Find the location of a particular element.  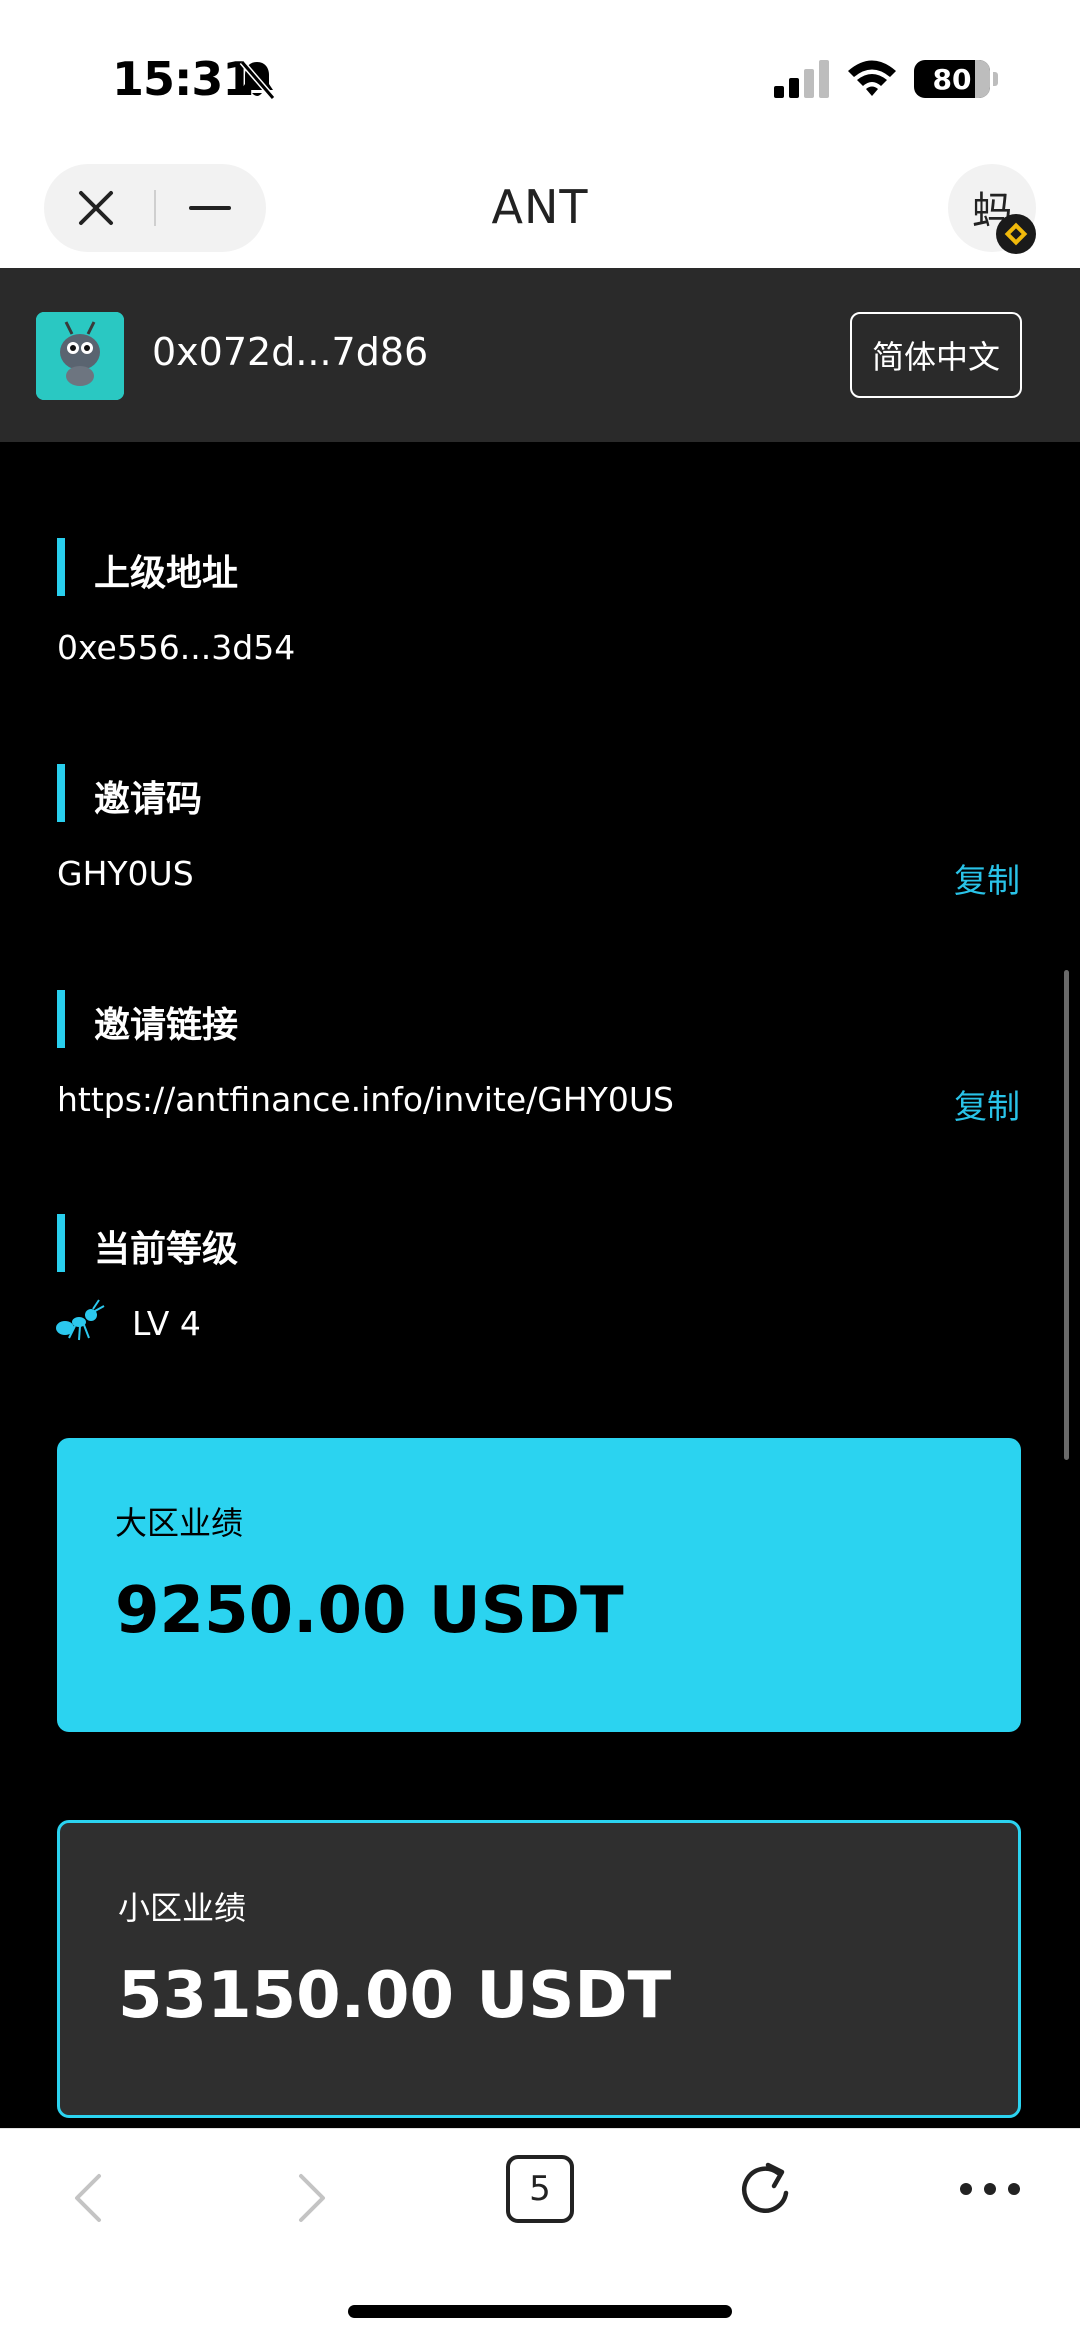

ant-icon is located at coordinates (80, 1320).